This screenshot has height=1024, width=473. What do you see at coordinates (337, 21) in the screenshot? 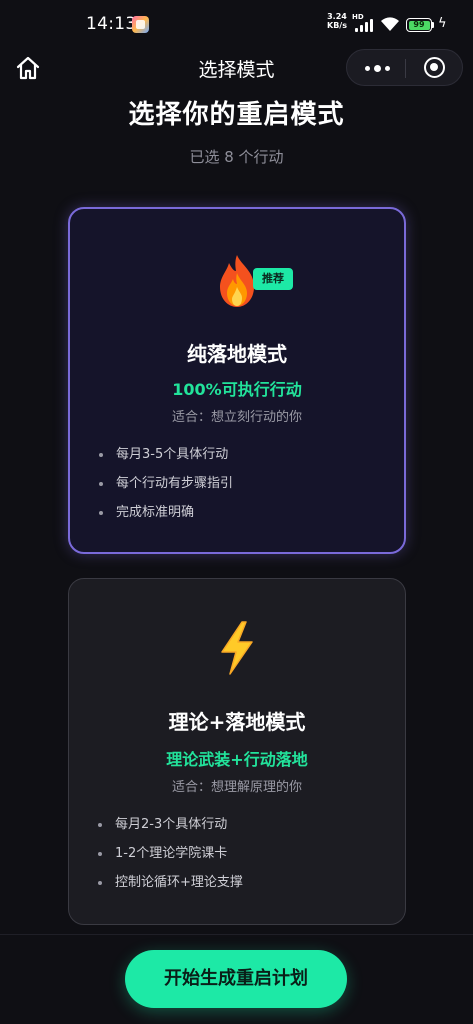
I see `network-speed: 3.24 KB/s` at bounding box center [337, 21].